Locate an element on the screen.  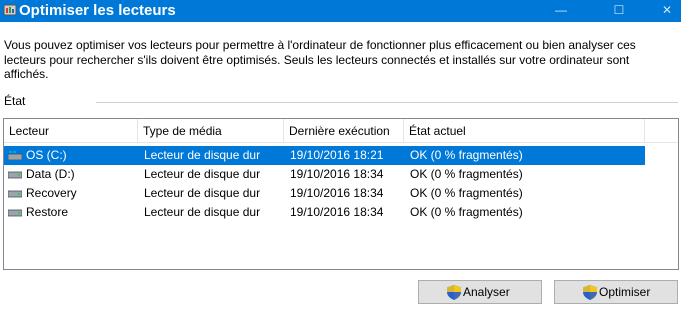
optimize-button: Optimiser is located at coordinates (616, 292).